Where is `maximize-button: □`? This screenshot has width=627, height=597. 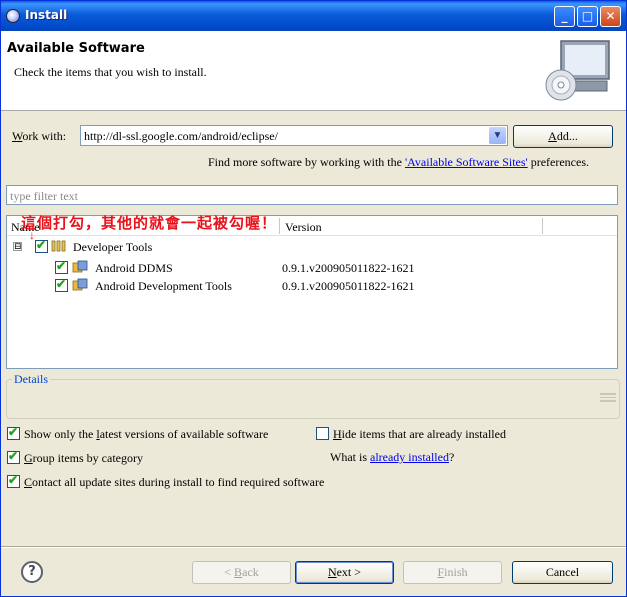
maximize-button: □ is located at coordinates (587, 16).